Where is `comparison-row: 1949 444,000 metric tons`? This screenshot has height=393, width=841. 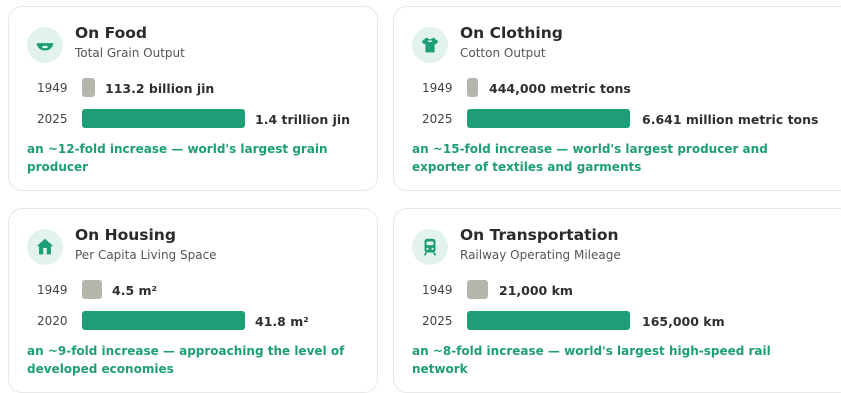 comparison-row: 1949 444,000 metric tons is located at coordinates (617, 88).